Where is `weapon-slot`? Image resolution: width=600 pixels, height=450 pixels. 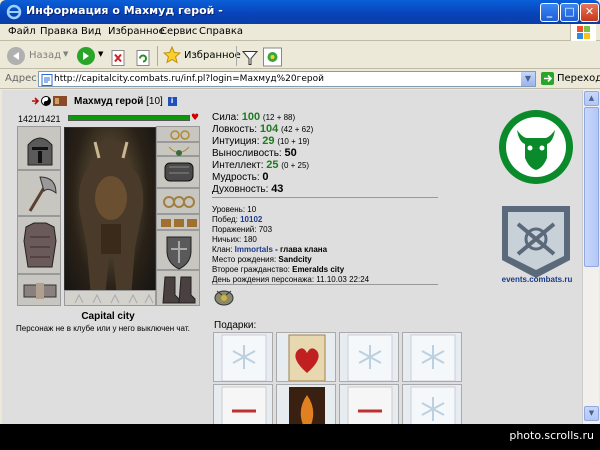 weapon-slot is located at coordinates (39, 193).